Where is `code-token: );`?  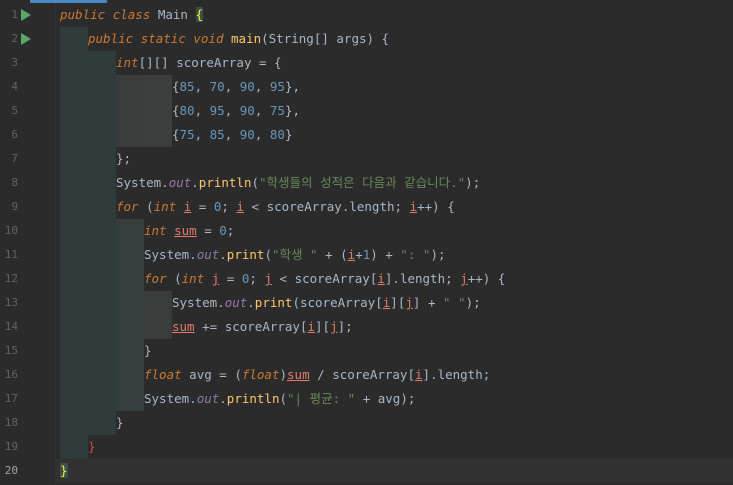 code-token: ); is located at coordinates (473, 302).